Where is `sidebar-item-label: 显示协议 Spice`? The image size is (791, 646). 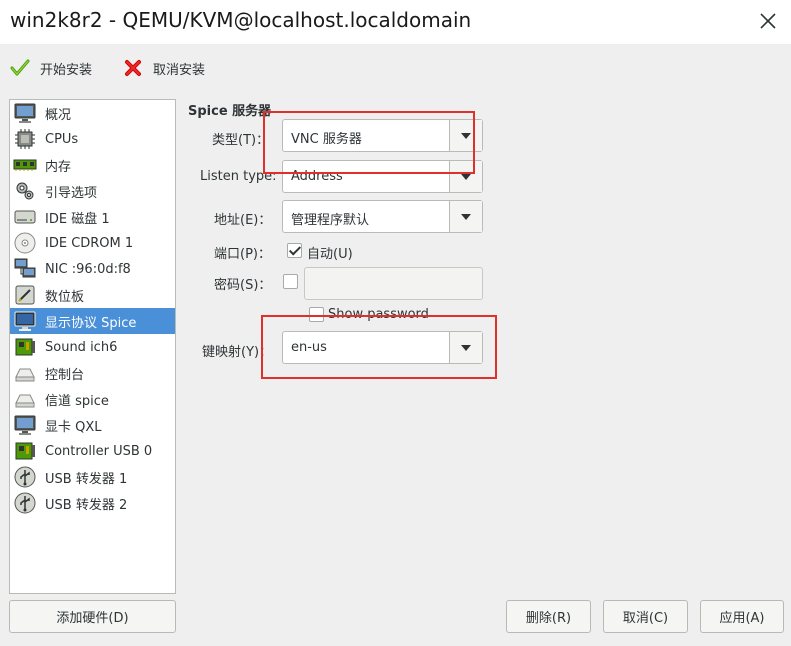
sidebar-item-label: 显示协议 Spice is located at coordinates (91, 323).